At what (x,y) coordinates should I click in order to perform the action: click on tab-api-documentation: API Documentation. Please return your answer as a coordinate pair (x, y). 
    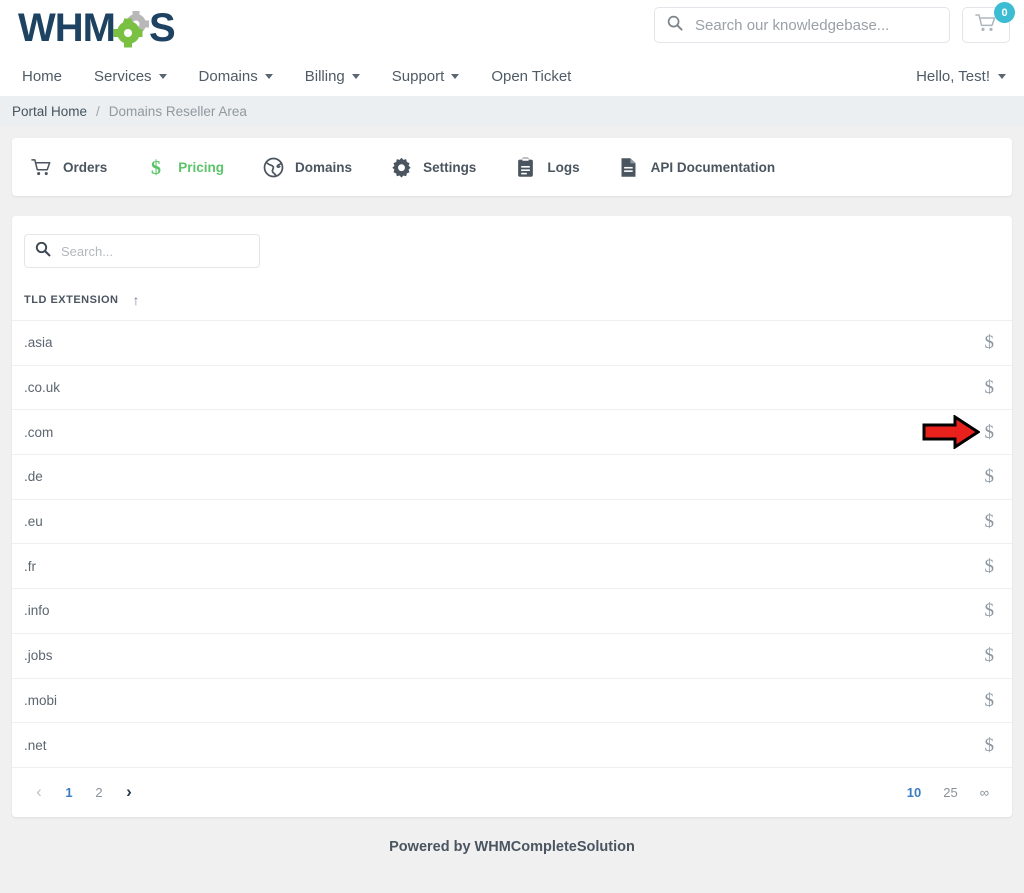
    Looking at the image, I should click on (697, 167).